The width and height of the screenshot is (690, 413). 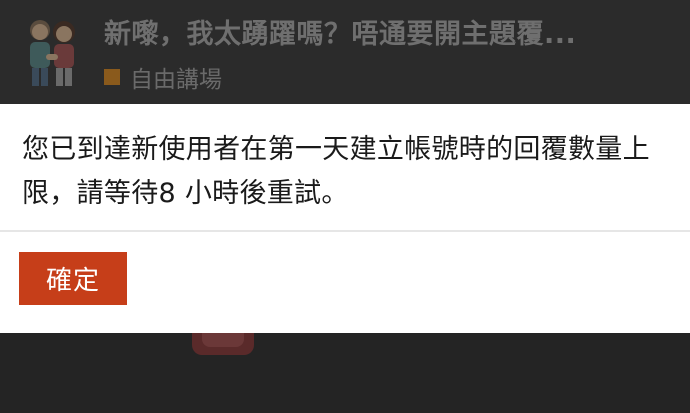 I want to click on ok-button: 確定, so click(x=73, y=278).